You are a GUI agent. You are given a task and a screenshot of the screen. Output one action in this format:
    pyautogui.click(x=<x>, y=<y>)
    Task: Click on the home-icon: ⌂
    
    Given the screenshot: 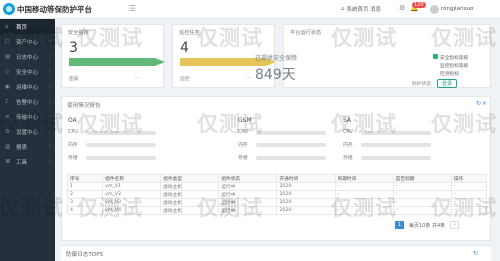 What is the action you would take?
    pyautogui.click(x=343, y=9)
    